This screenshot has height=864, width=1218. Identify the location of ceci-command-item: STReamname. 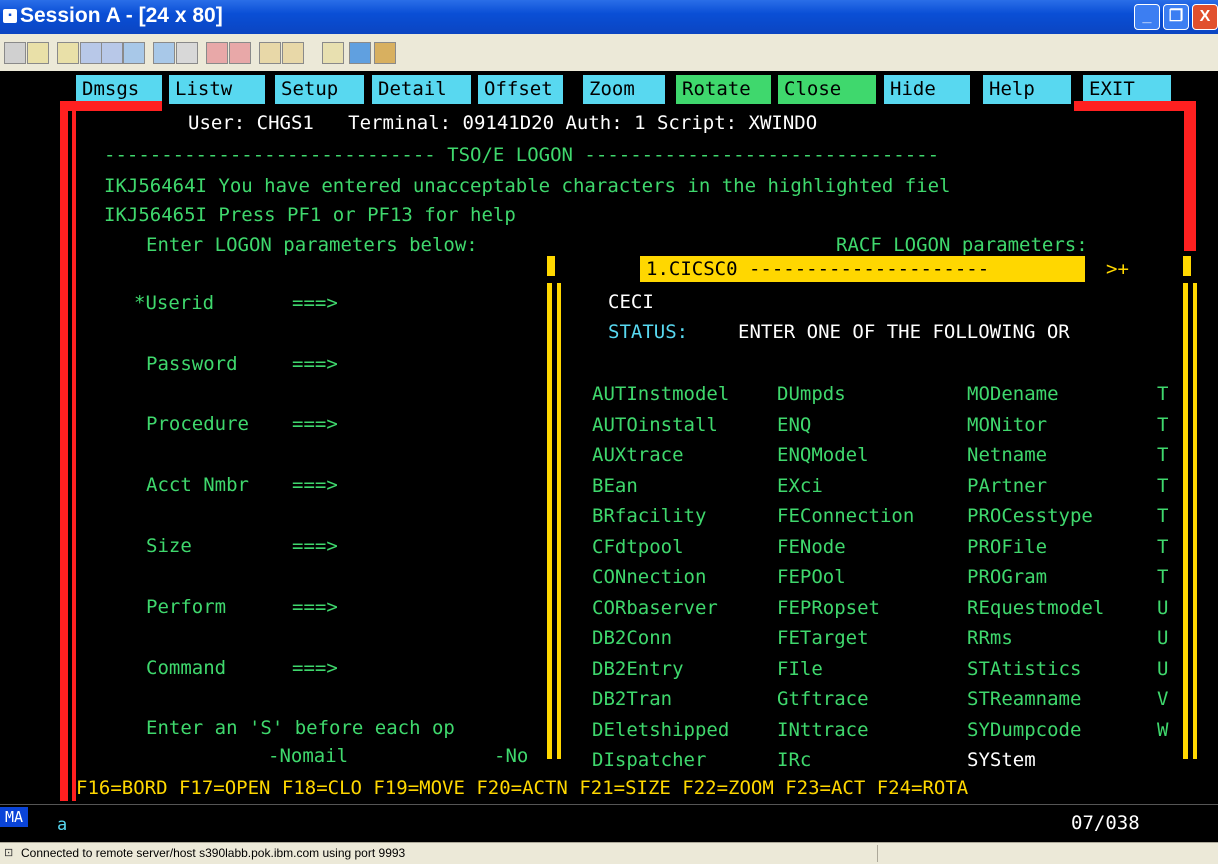
(1024, 699).